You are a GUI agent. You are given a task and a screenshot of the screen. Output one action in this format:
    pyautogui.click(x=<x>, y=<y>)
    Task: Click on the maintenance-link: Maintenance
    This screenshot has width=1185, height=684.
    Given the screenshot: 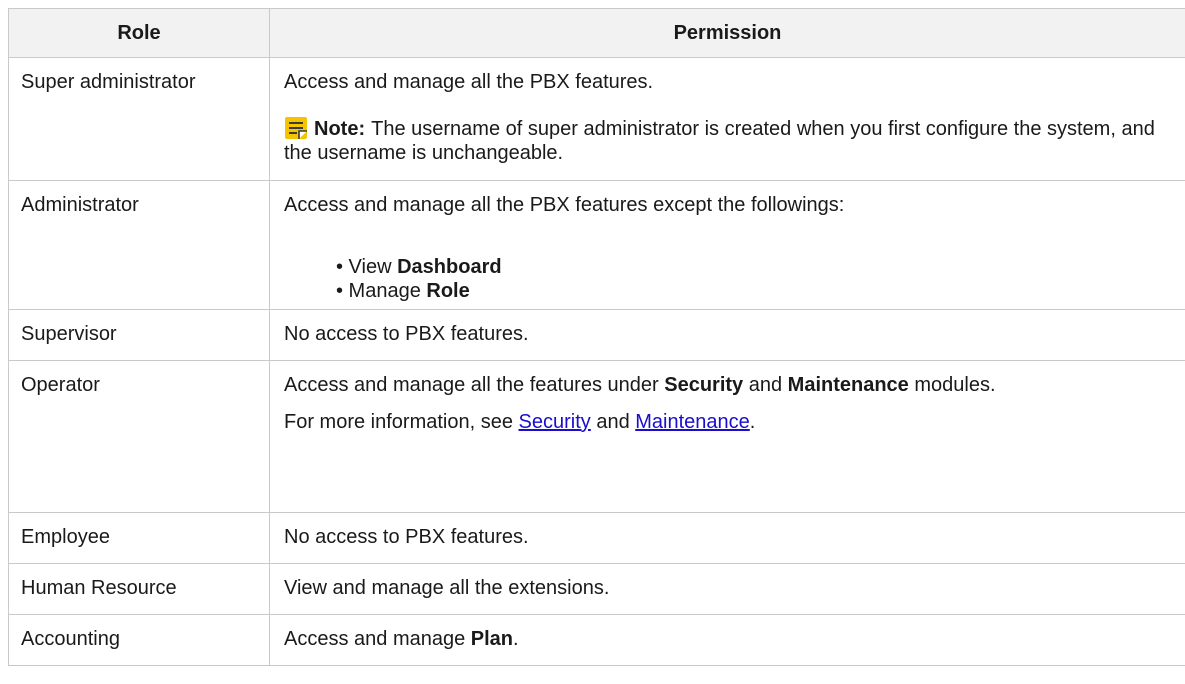 What is the action you would take?
    pyautogui.click(x=692, y=422)
    